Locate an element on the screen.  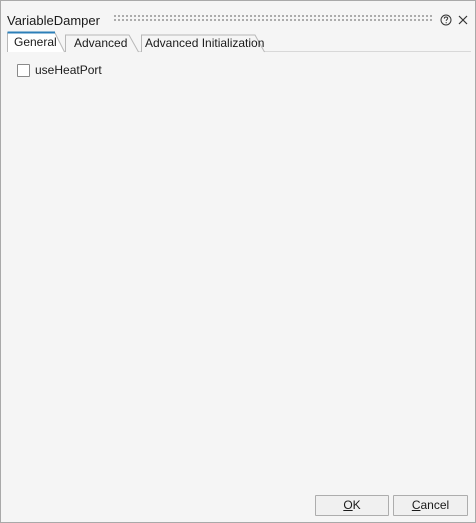
dialog-title: VariableDamper is located at coordinates (53, 20).